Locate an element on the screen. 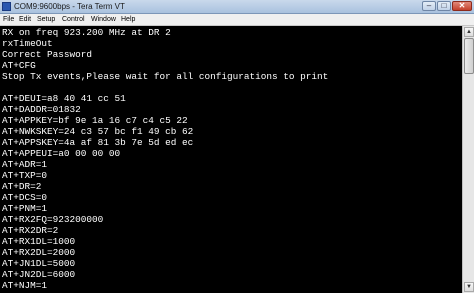 The width and height of the screenshot is (474, 293). terminal-line: AT+NJM=1 is located at coordinates (25, 285).